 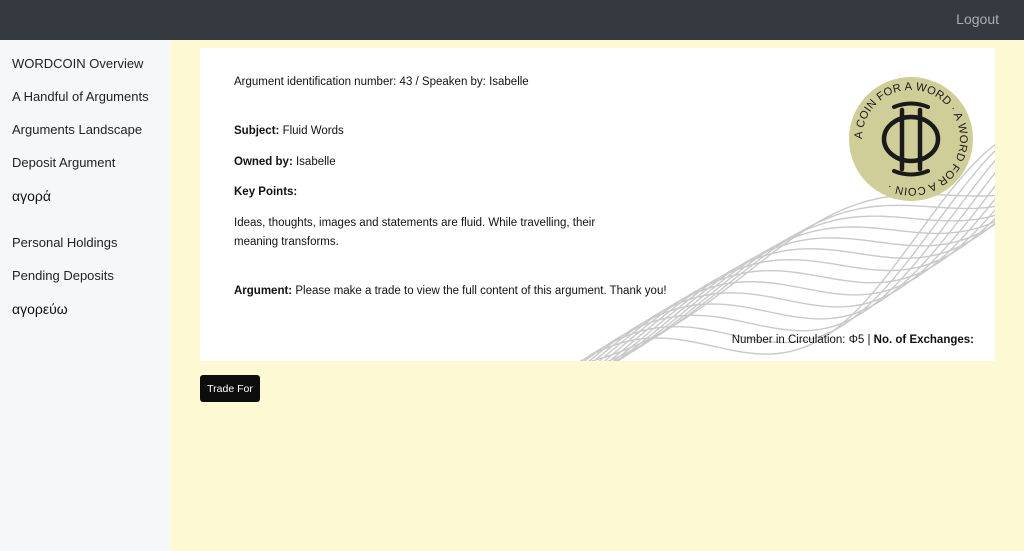 I want to click on owner-label: Owned by:, so click(x=263, y=162).